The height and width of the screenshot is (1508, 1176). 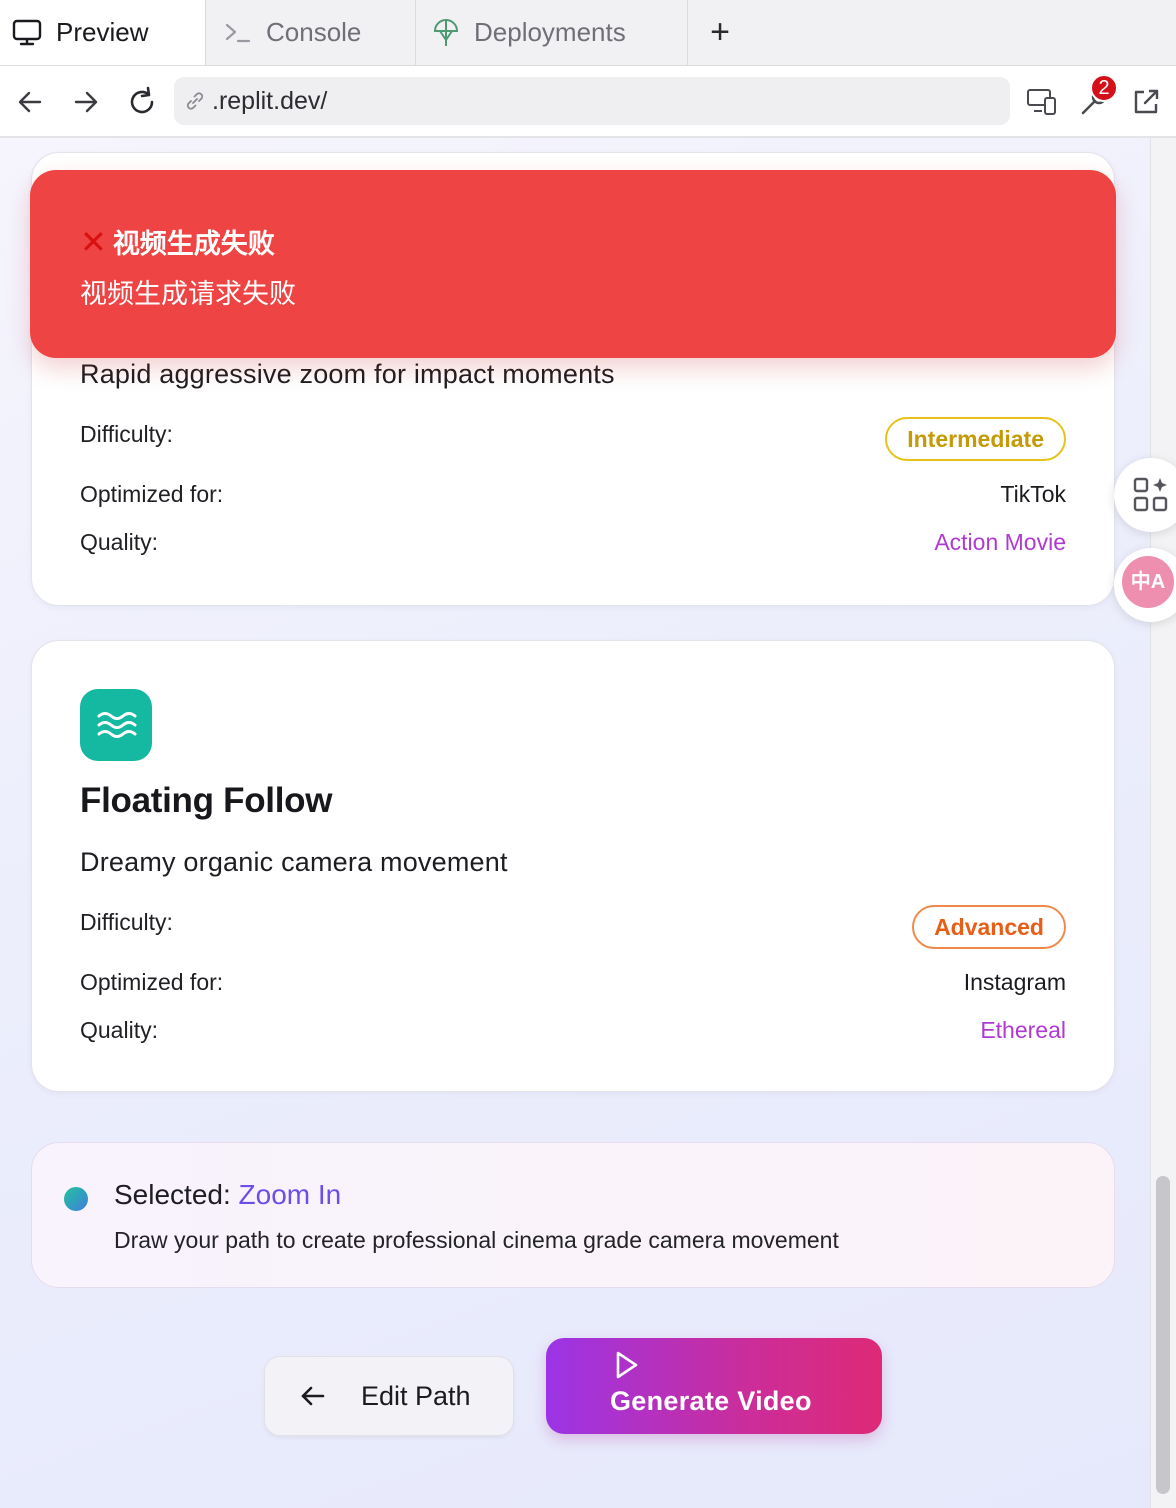 I want to click on tab-label: Console, so click(x=314, y=32).